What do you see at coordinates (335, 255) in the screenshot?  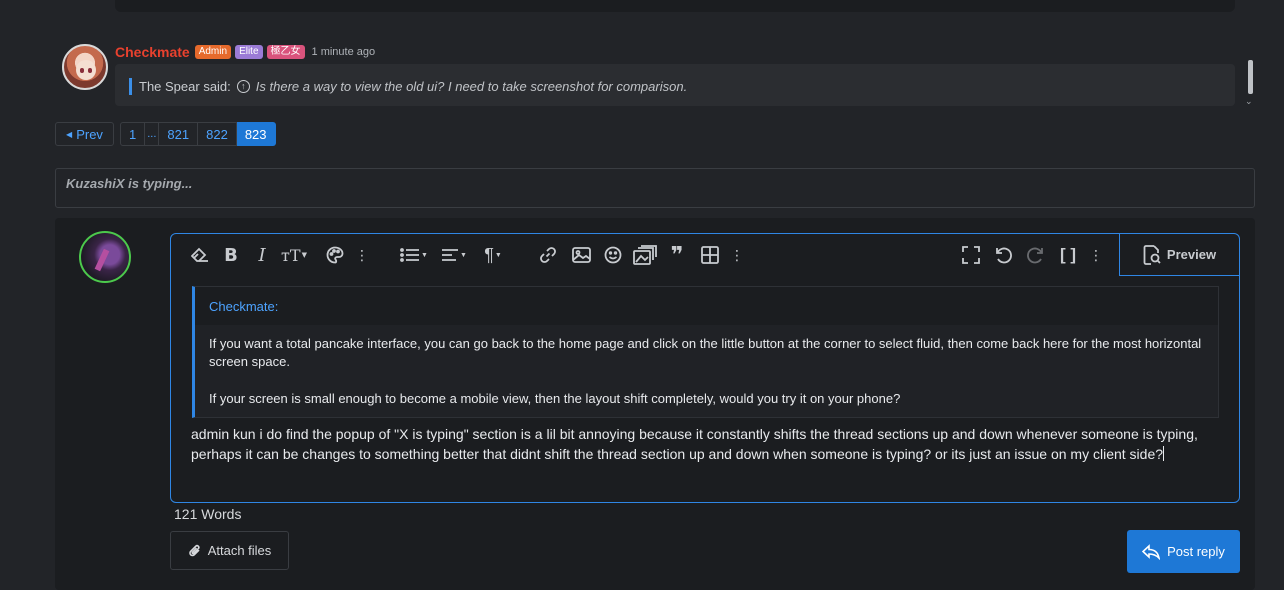 I see `palette-icon` at bounding box center [335, 255].